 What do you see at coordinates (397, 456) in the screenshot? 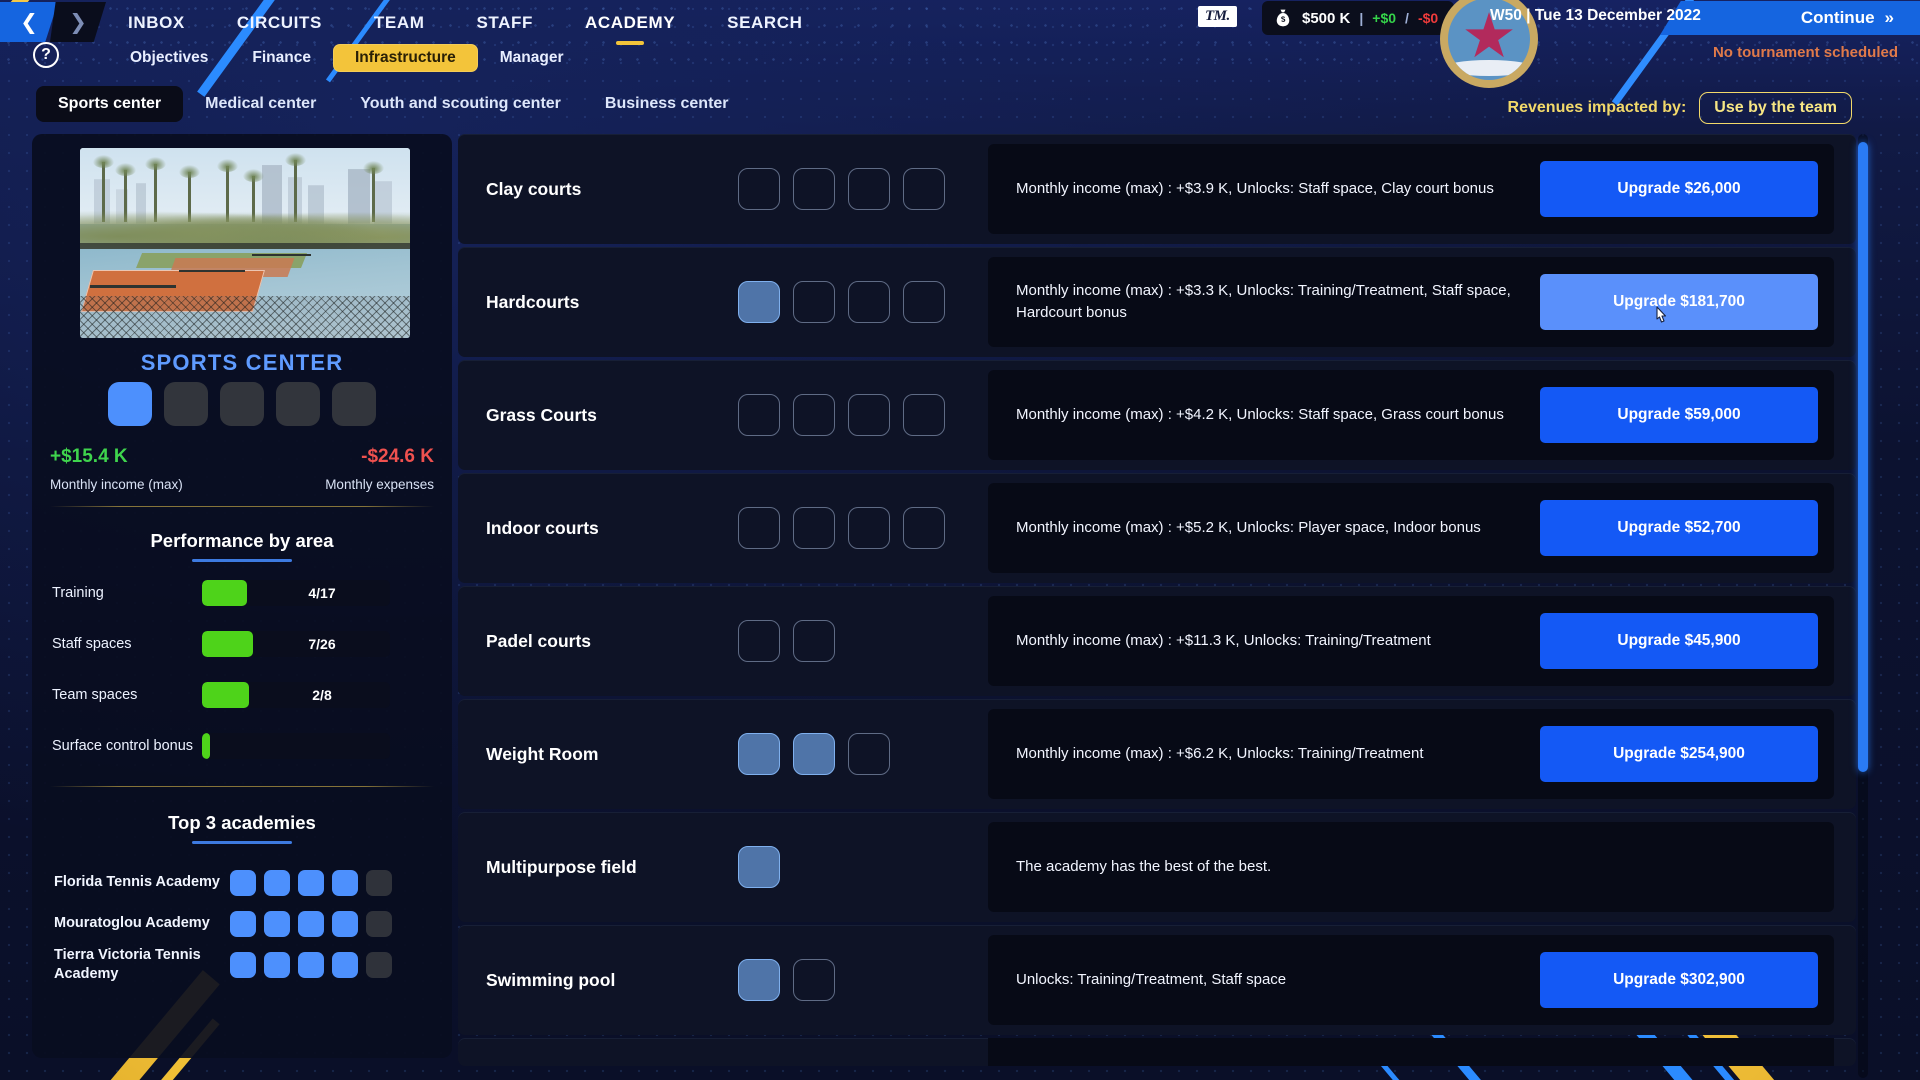
I see `monthly-expenses-value: -$24.6 K` at bounding box center [397, 456].